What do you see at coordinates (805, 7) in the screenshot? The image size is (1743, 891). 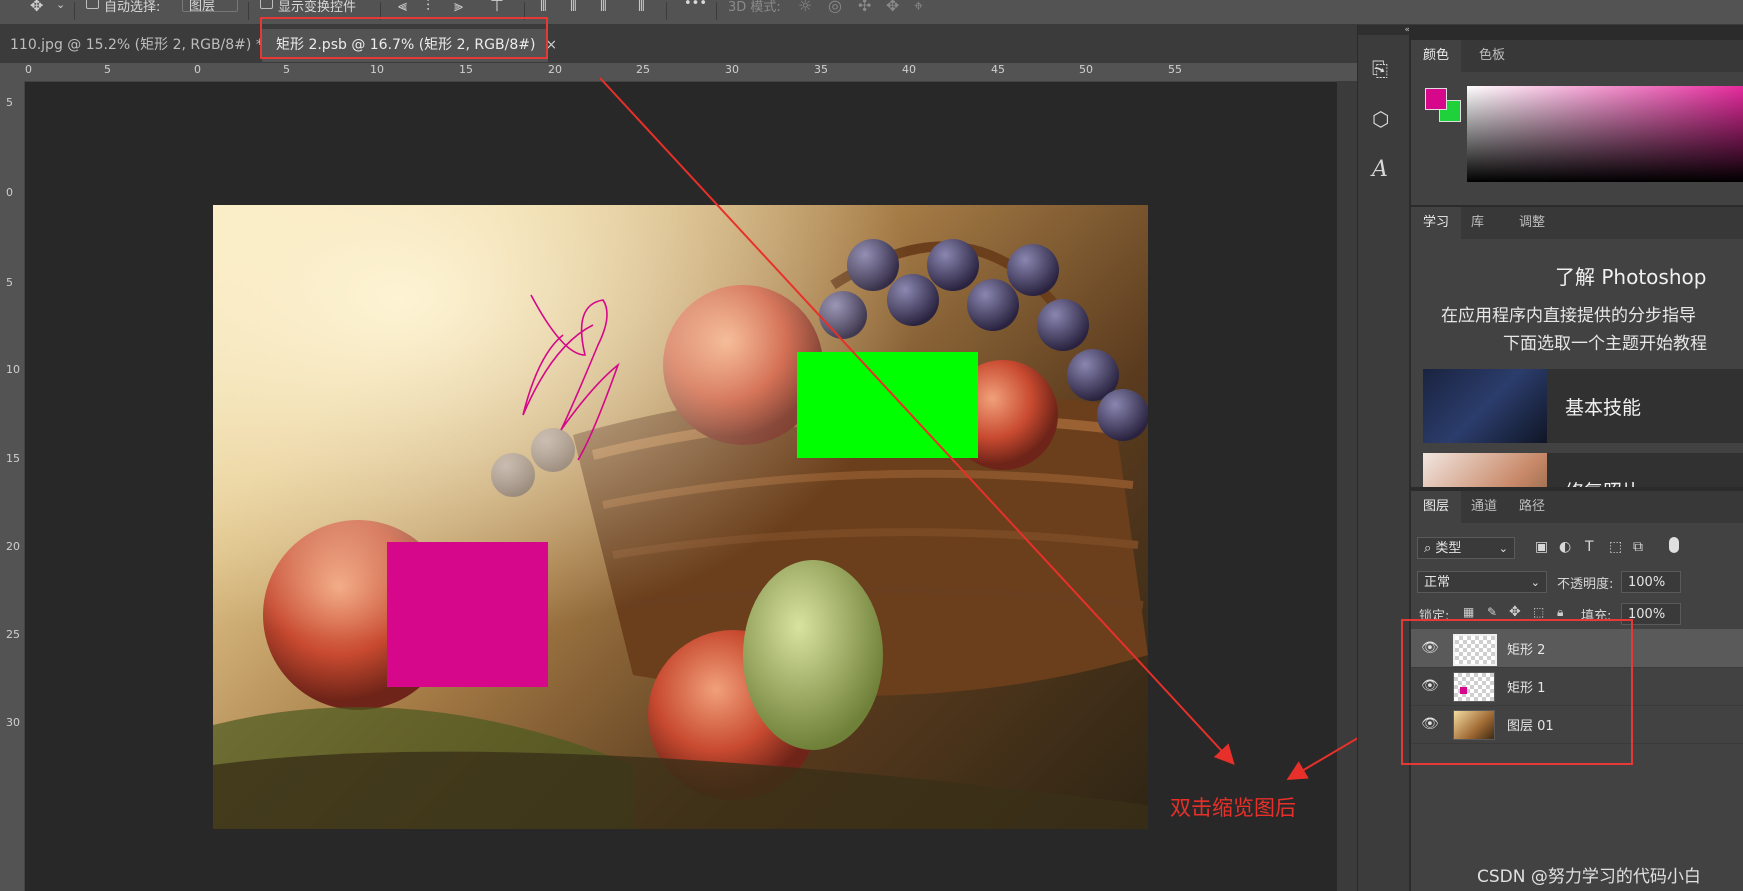 I see `orbit-3d-icon: ☼` at bounding box center [805, 7].